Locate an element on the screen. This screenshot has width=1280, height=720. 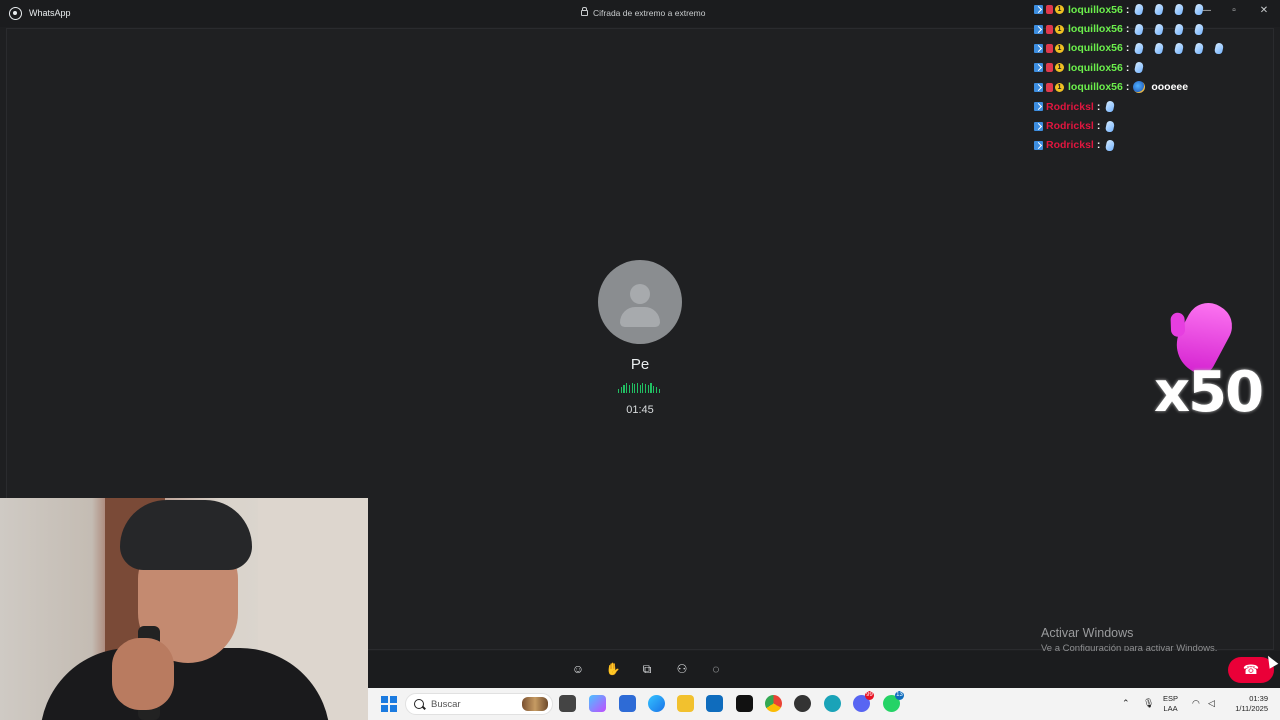
clock-time: 01:39 is located at coordinates (1258, 698).